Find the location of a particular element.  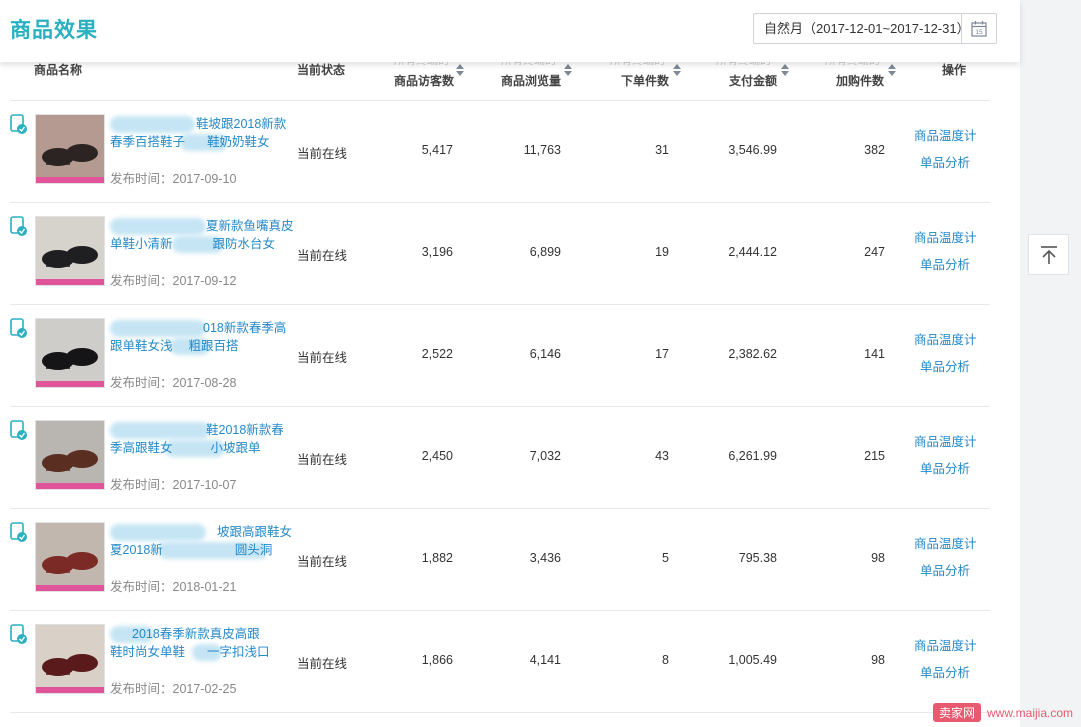

payment-cell: 6,261.99 is located at coordinates (752, 456).